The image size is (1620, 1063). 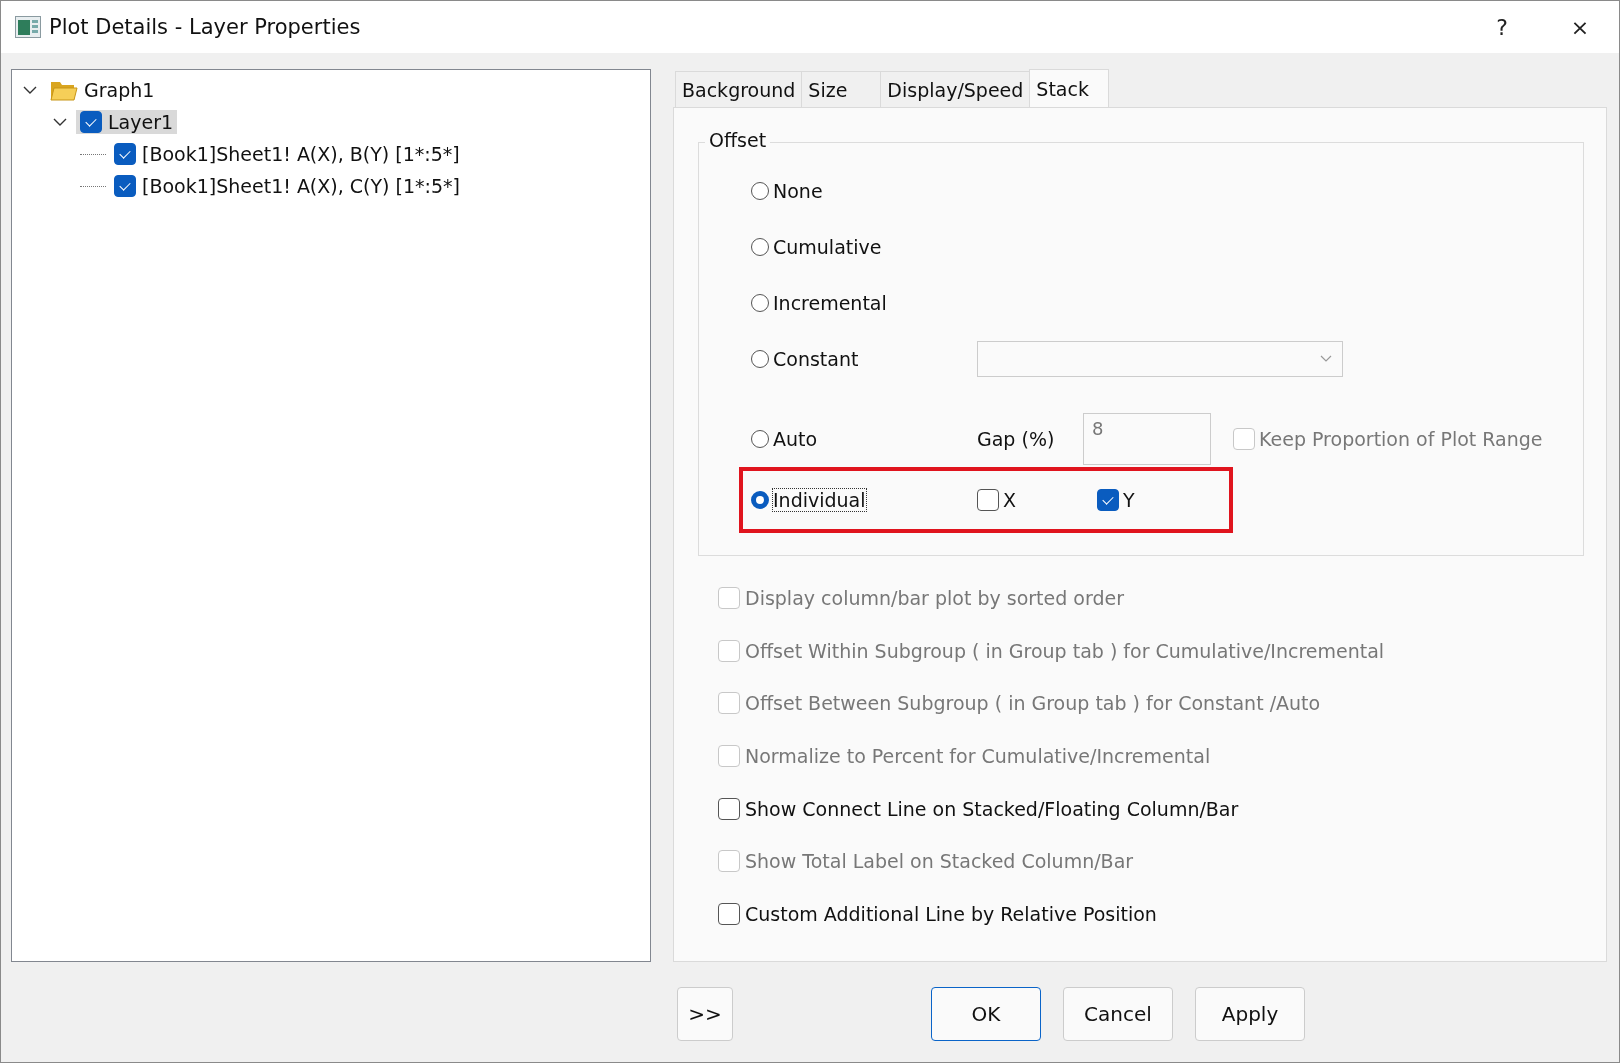 What do you see at coordinates (301, 186) in the screenshot?
I see `tree-label: [Book1]Sheet1! A(X), C(Y) [1*:5*]` at bounding box center [301, 186].